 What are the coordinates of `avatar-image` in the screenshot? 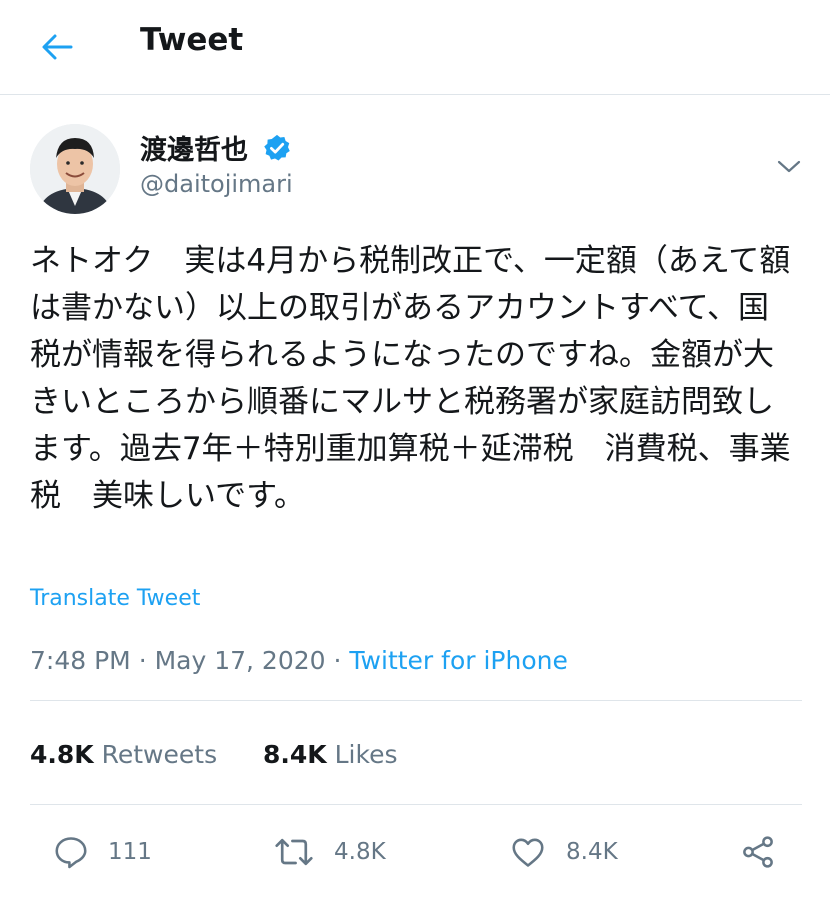 It's located at (75, 169).